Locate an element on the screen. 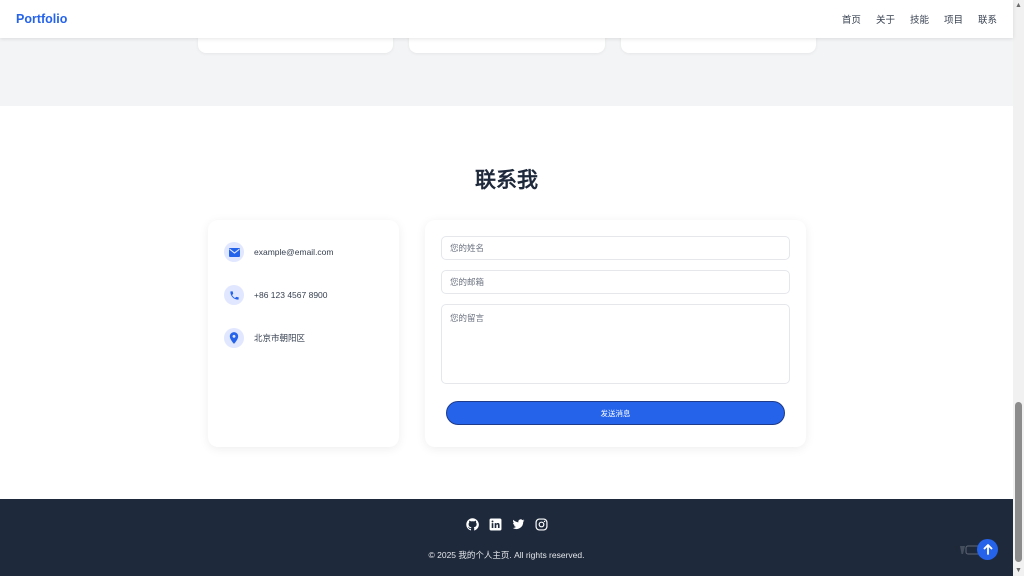 The image size is (1024, 576). back-to-top-button is located at coordinates (987, 549).